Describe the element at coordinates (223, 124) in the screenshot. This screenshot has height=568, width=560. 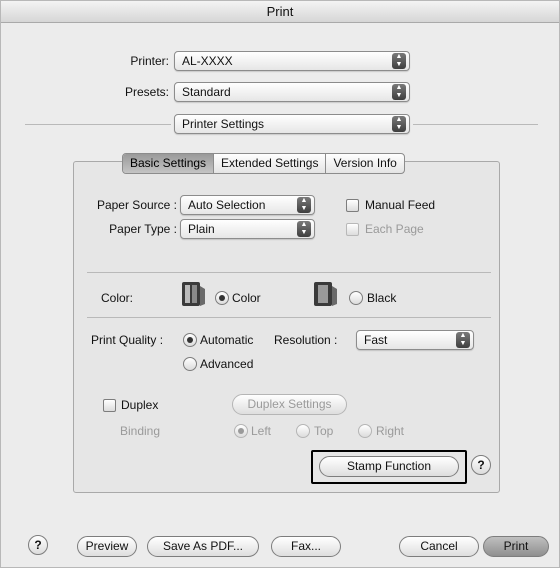
I see `panel-select-value: Printer Settings` at that location.